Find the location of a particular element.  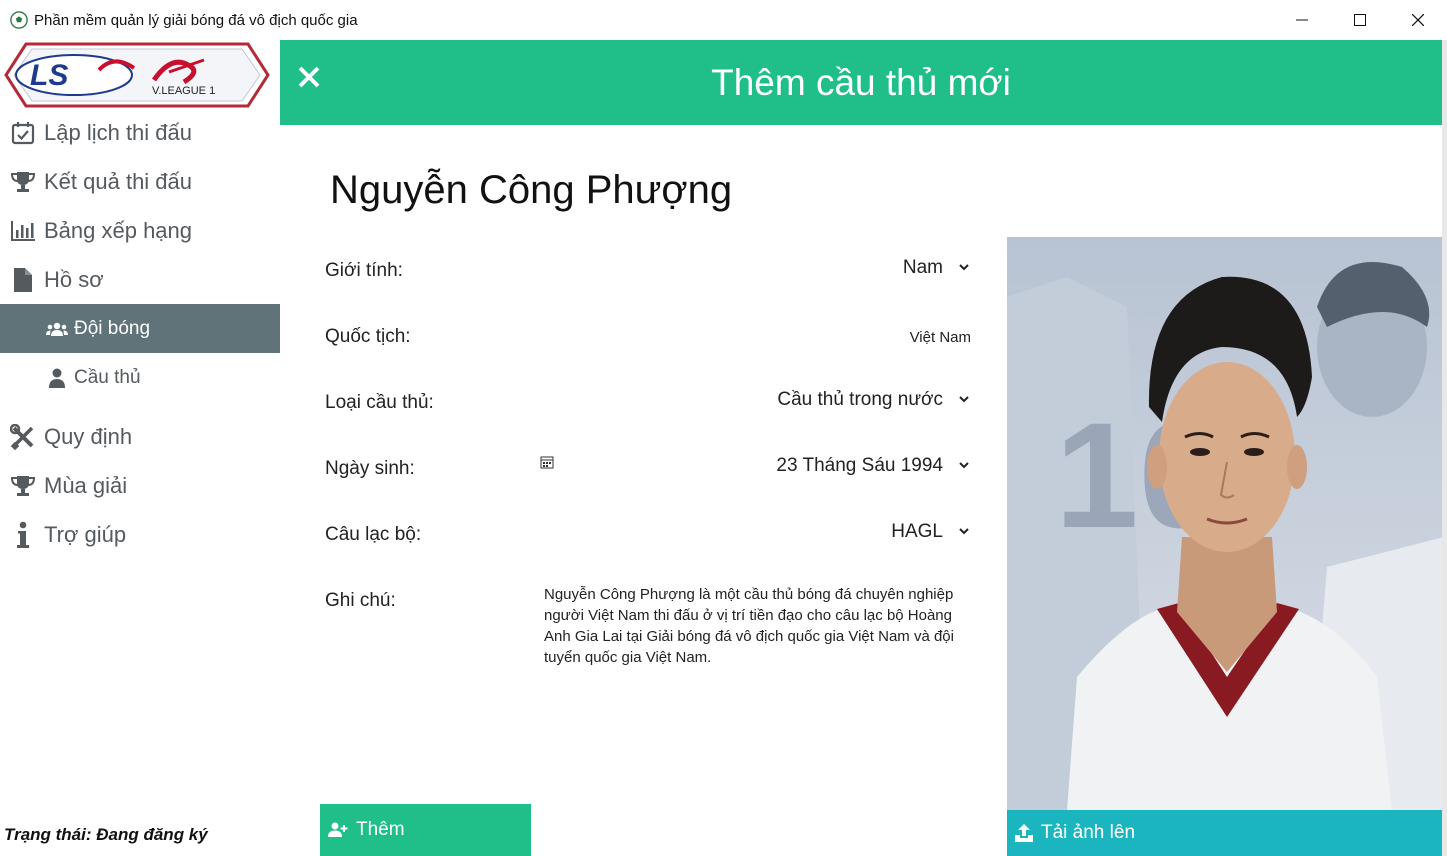

sidebar-item-label: Trợ giúp is located at coordinates (85, 534).